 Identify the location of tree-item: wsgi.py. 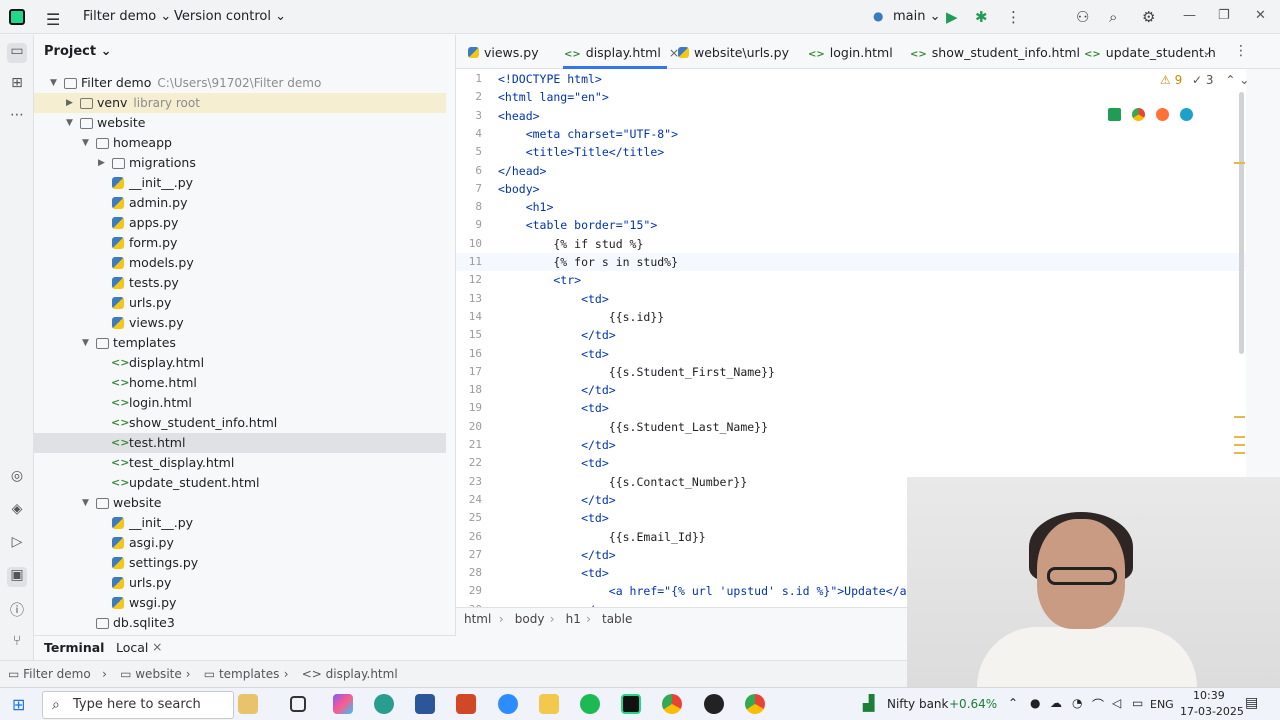
(240, 603).